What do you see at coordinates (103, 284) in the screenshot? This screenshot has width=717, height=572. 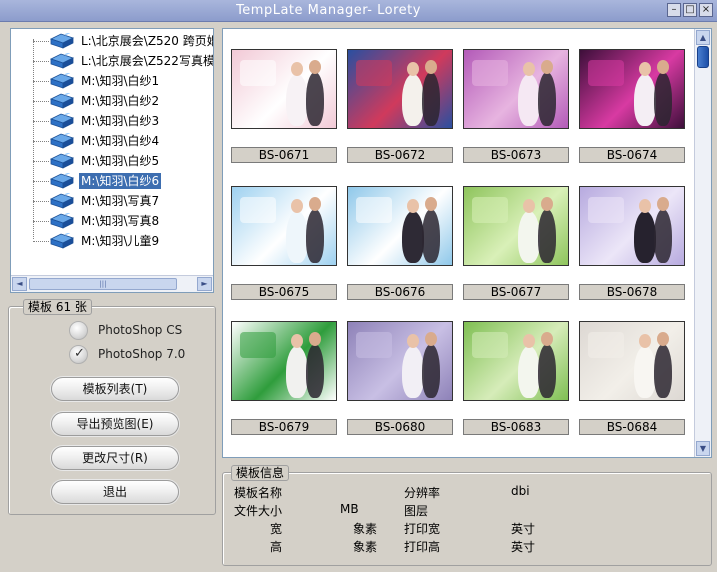 I see `scroll-thumb: |||` at bounding box center [103, 284].